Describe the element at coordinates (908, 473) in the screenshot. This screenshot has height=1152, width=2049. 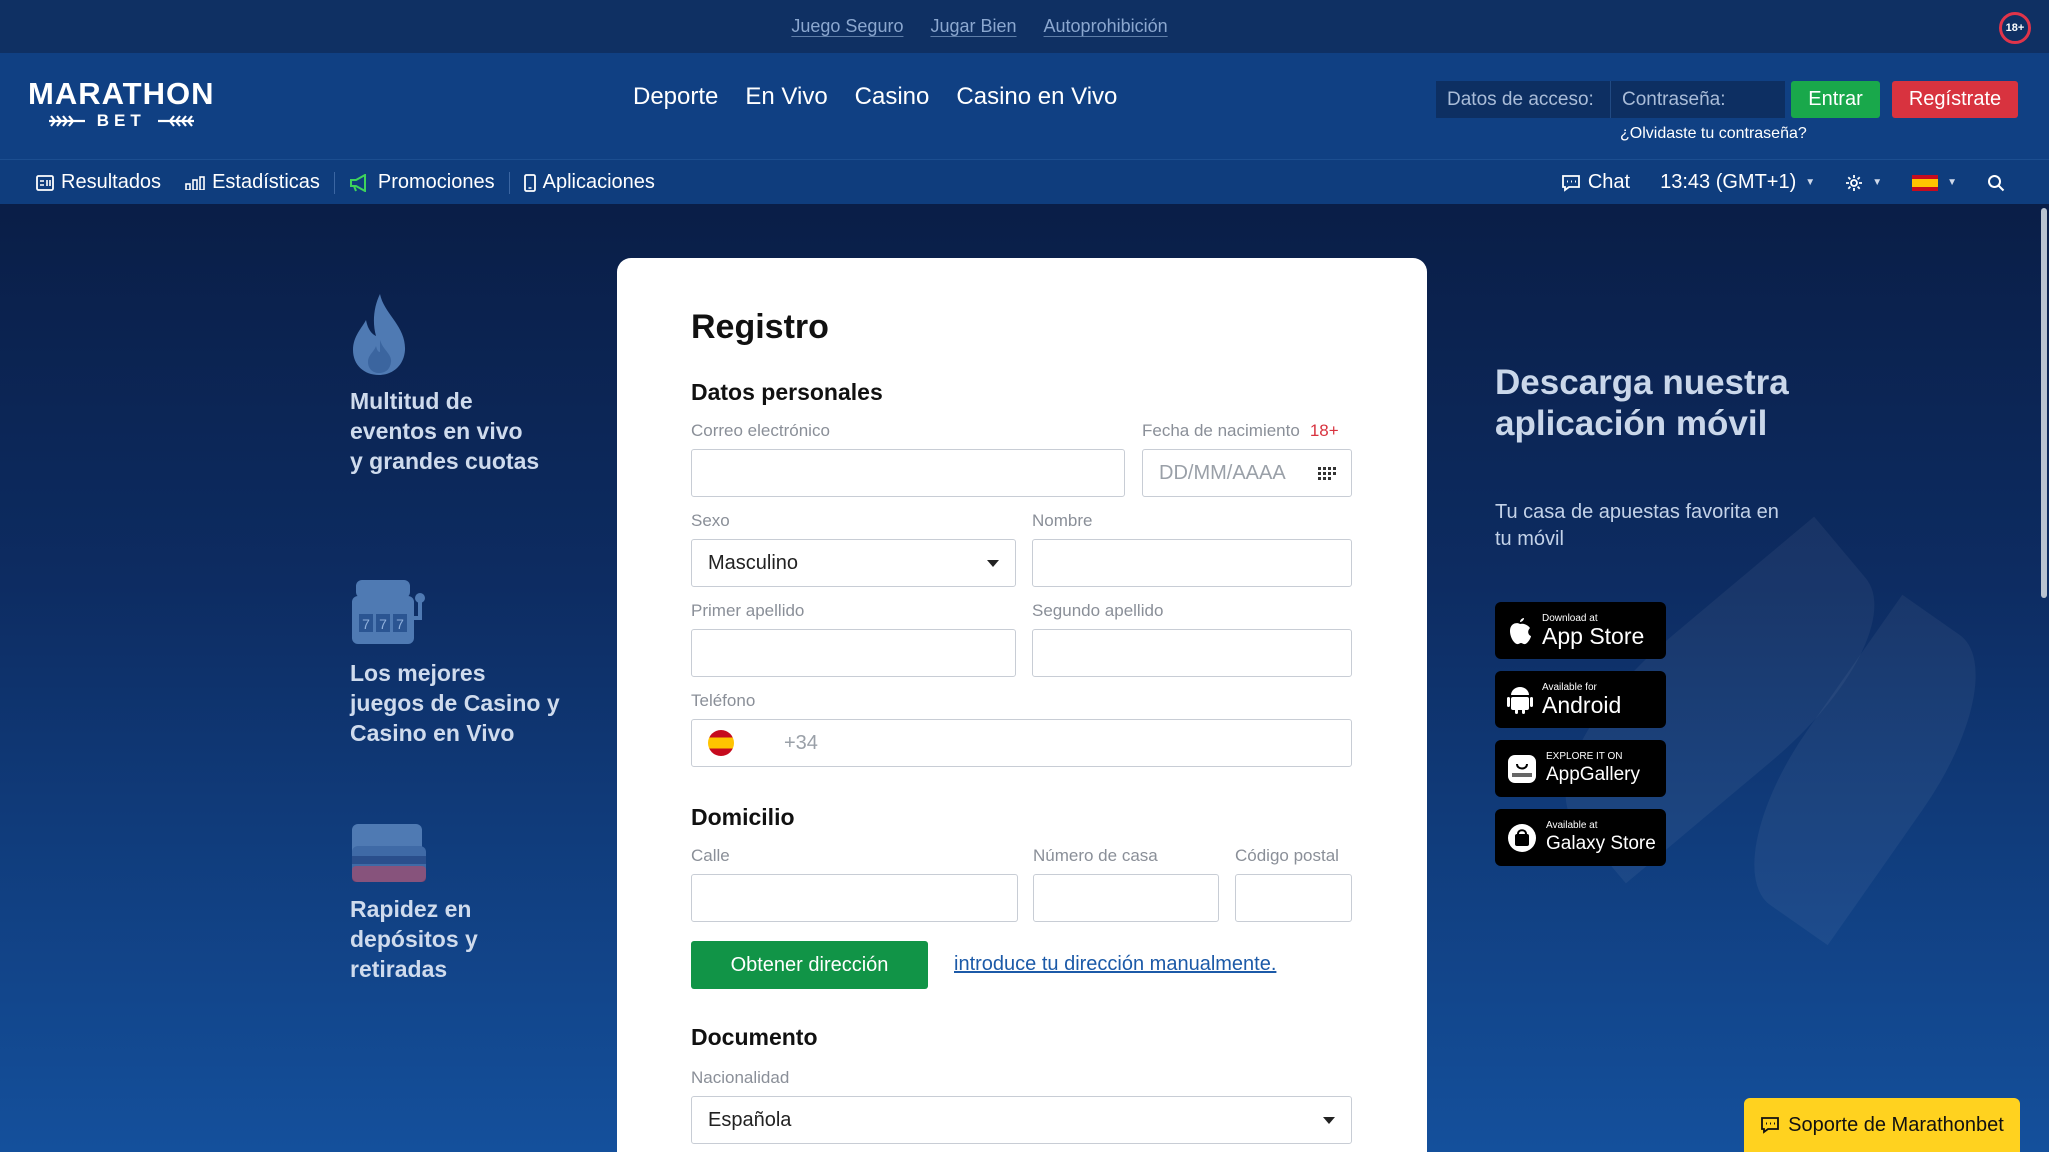
I see `email-field` at that location.